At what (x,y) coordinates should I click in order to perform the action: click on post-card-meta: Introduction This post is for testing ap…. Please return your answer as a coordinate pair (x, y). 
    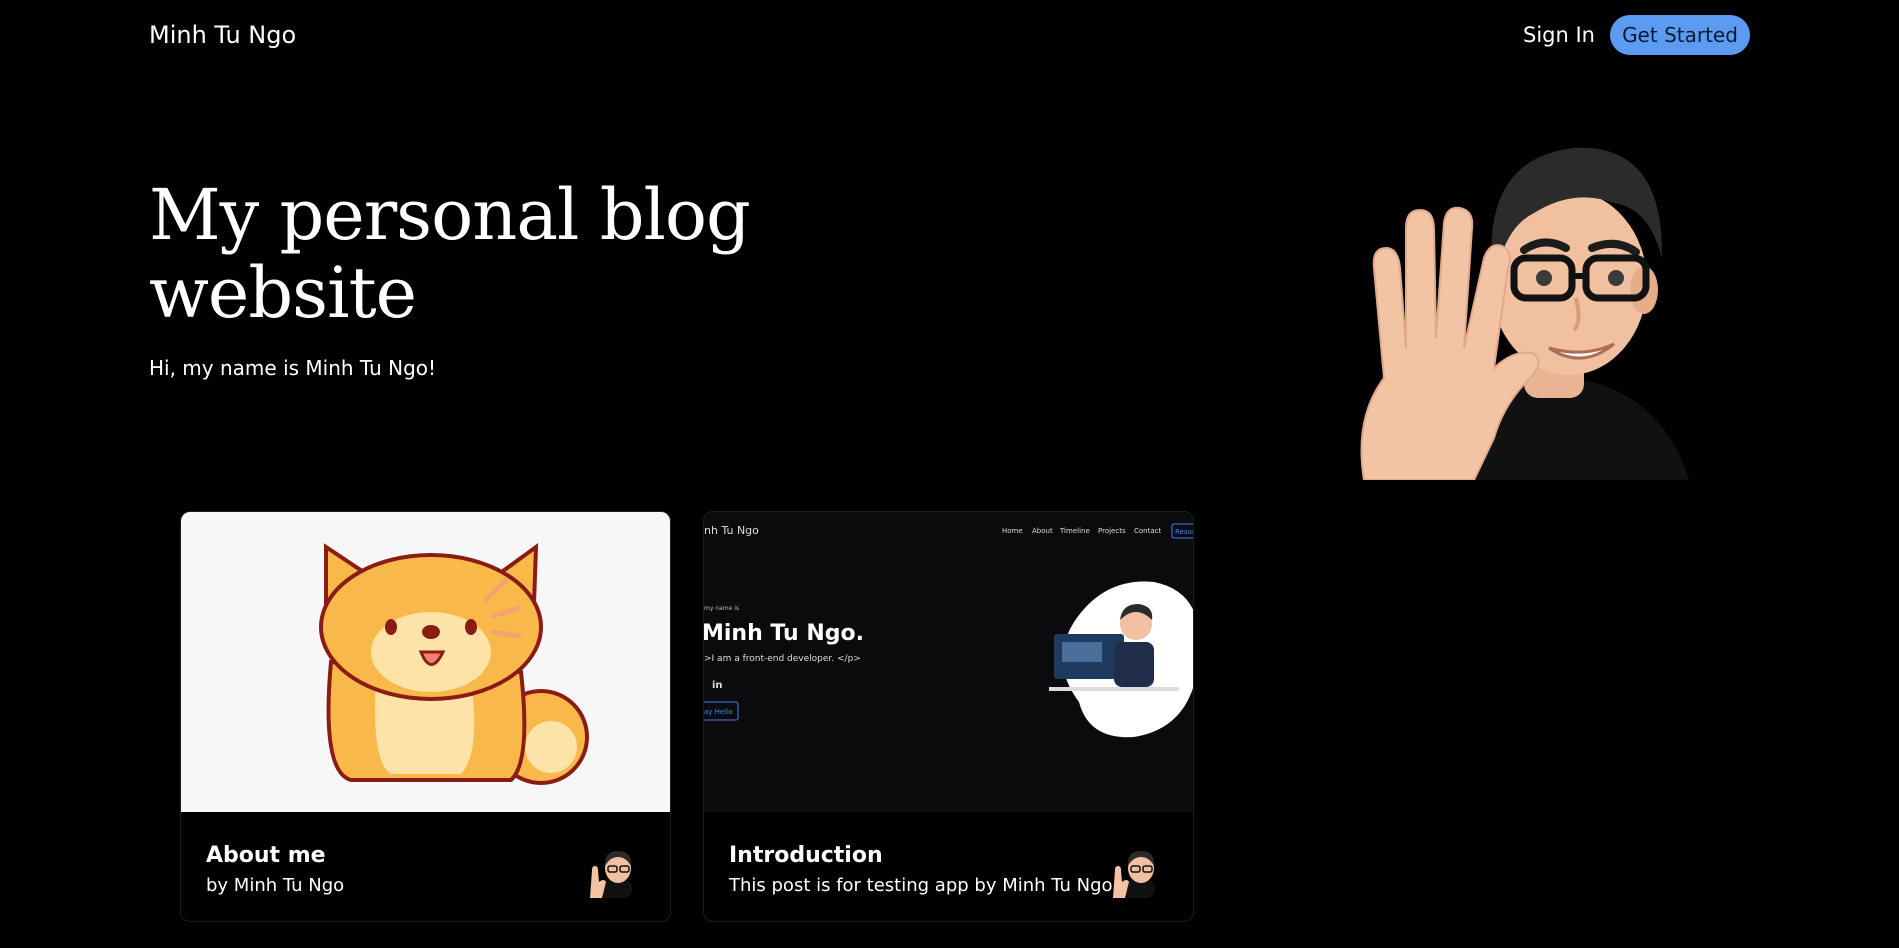
    Looking at the image, I should click on (948, 866).